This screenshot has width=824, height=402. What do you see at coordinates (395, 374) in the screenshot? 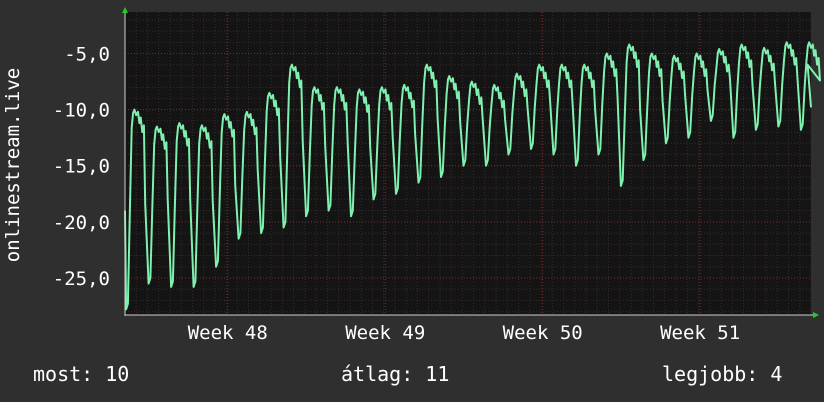
I see `average-value: átlag: 11` at bounding box center [395, 374].